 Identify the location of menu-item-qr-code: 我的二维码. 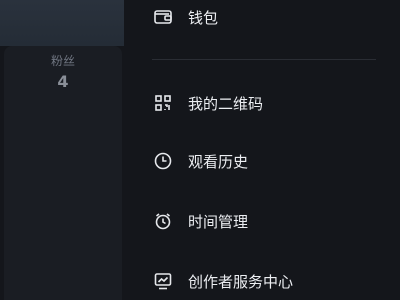
(207, 103).